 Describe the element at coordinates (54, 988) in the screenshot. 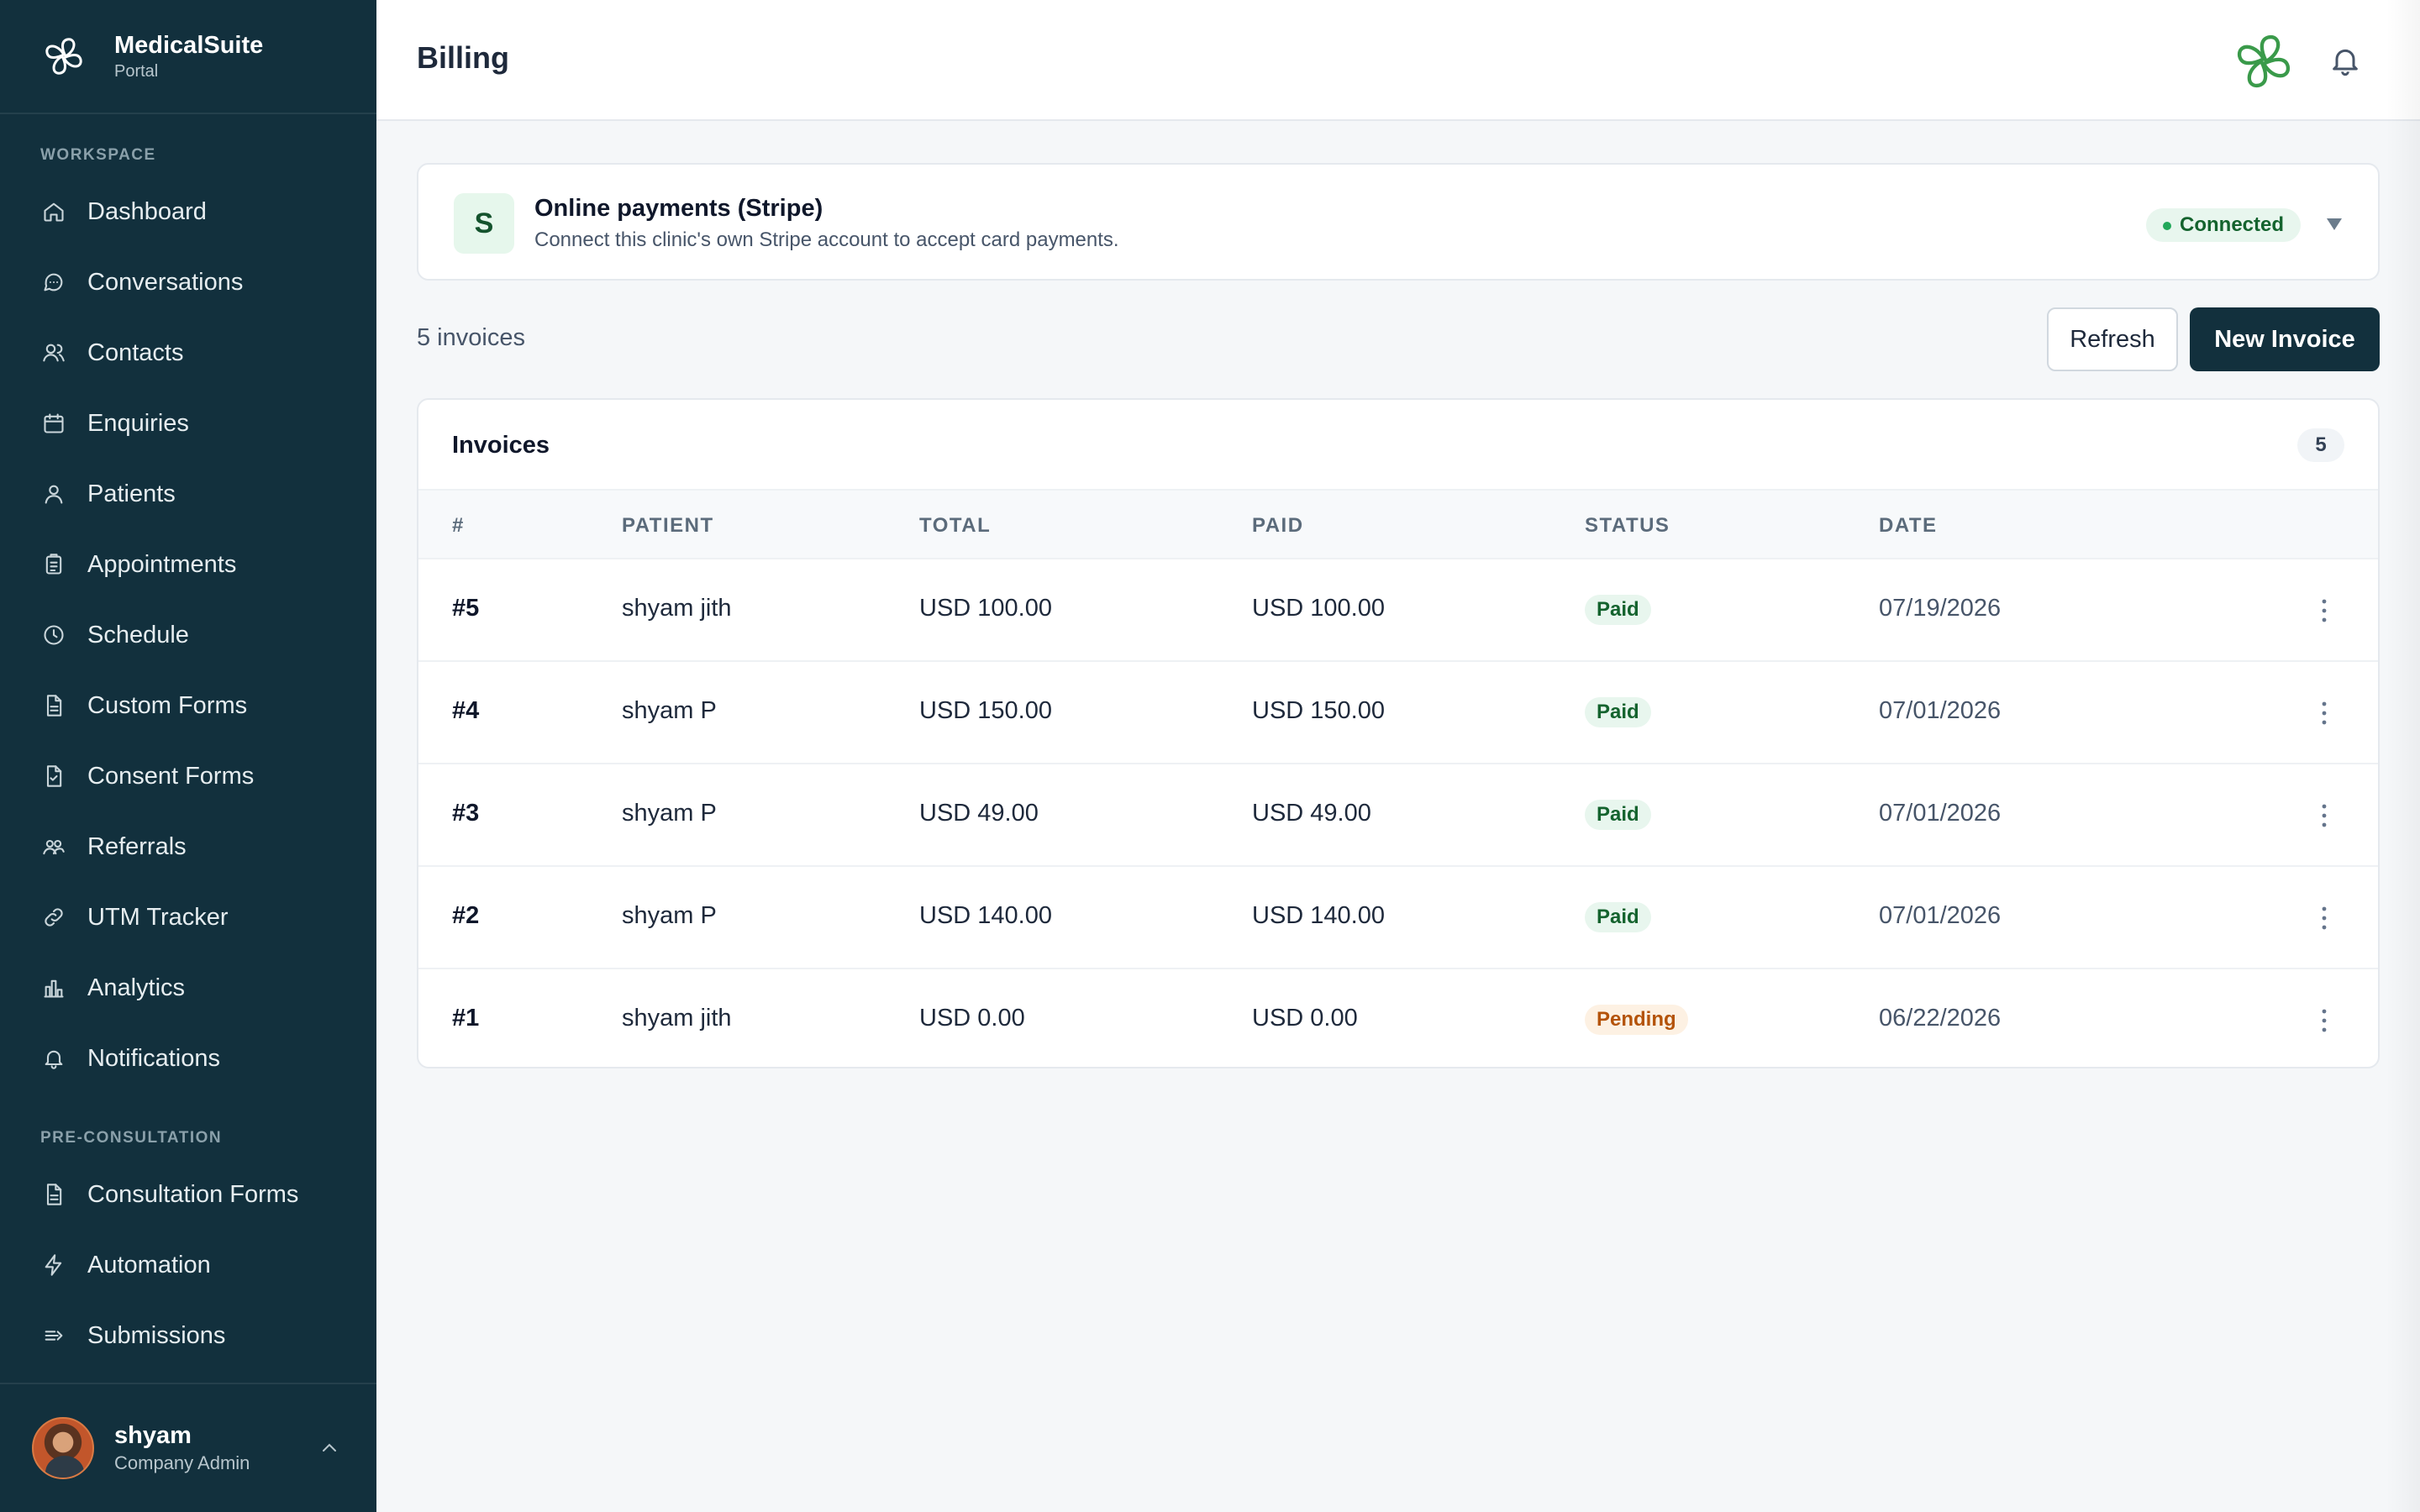

I see `bar-chart-icon` at that location.